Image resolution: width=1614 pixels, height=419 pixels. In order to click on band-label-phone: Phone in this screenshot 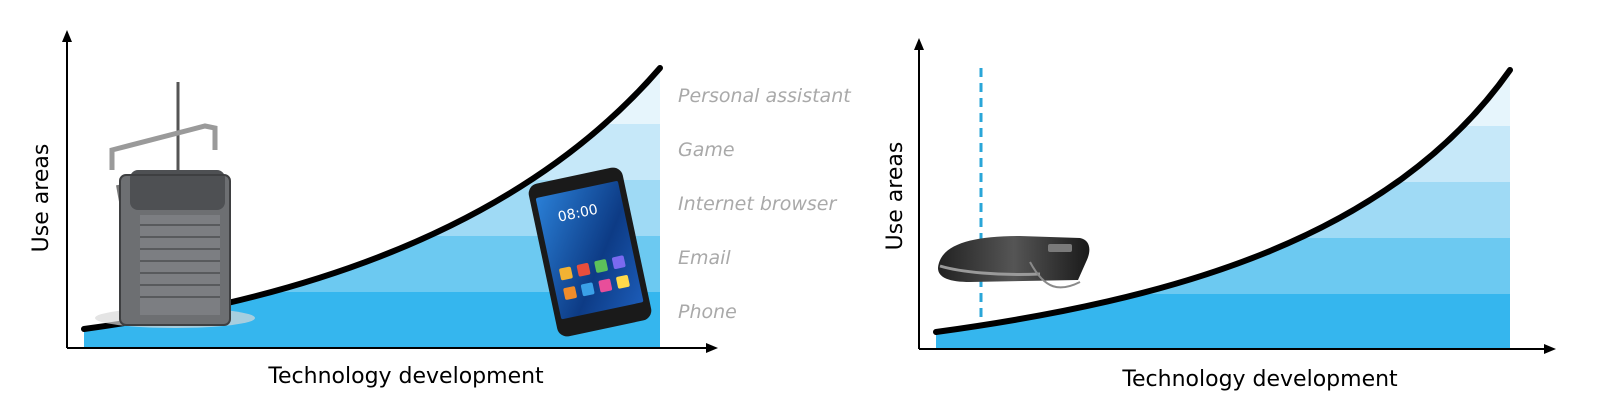, I will do `click(707, 312)`.